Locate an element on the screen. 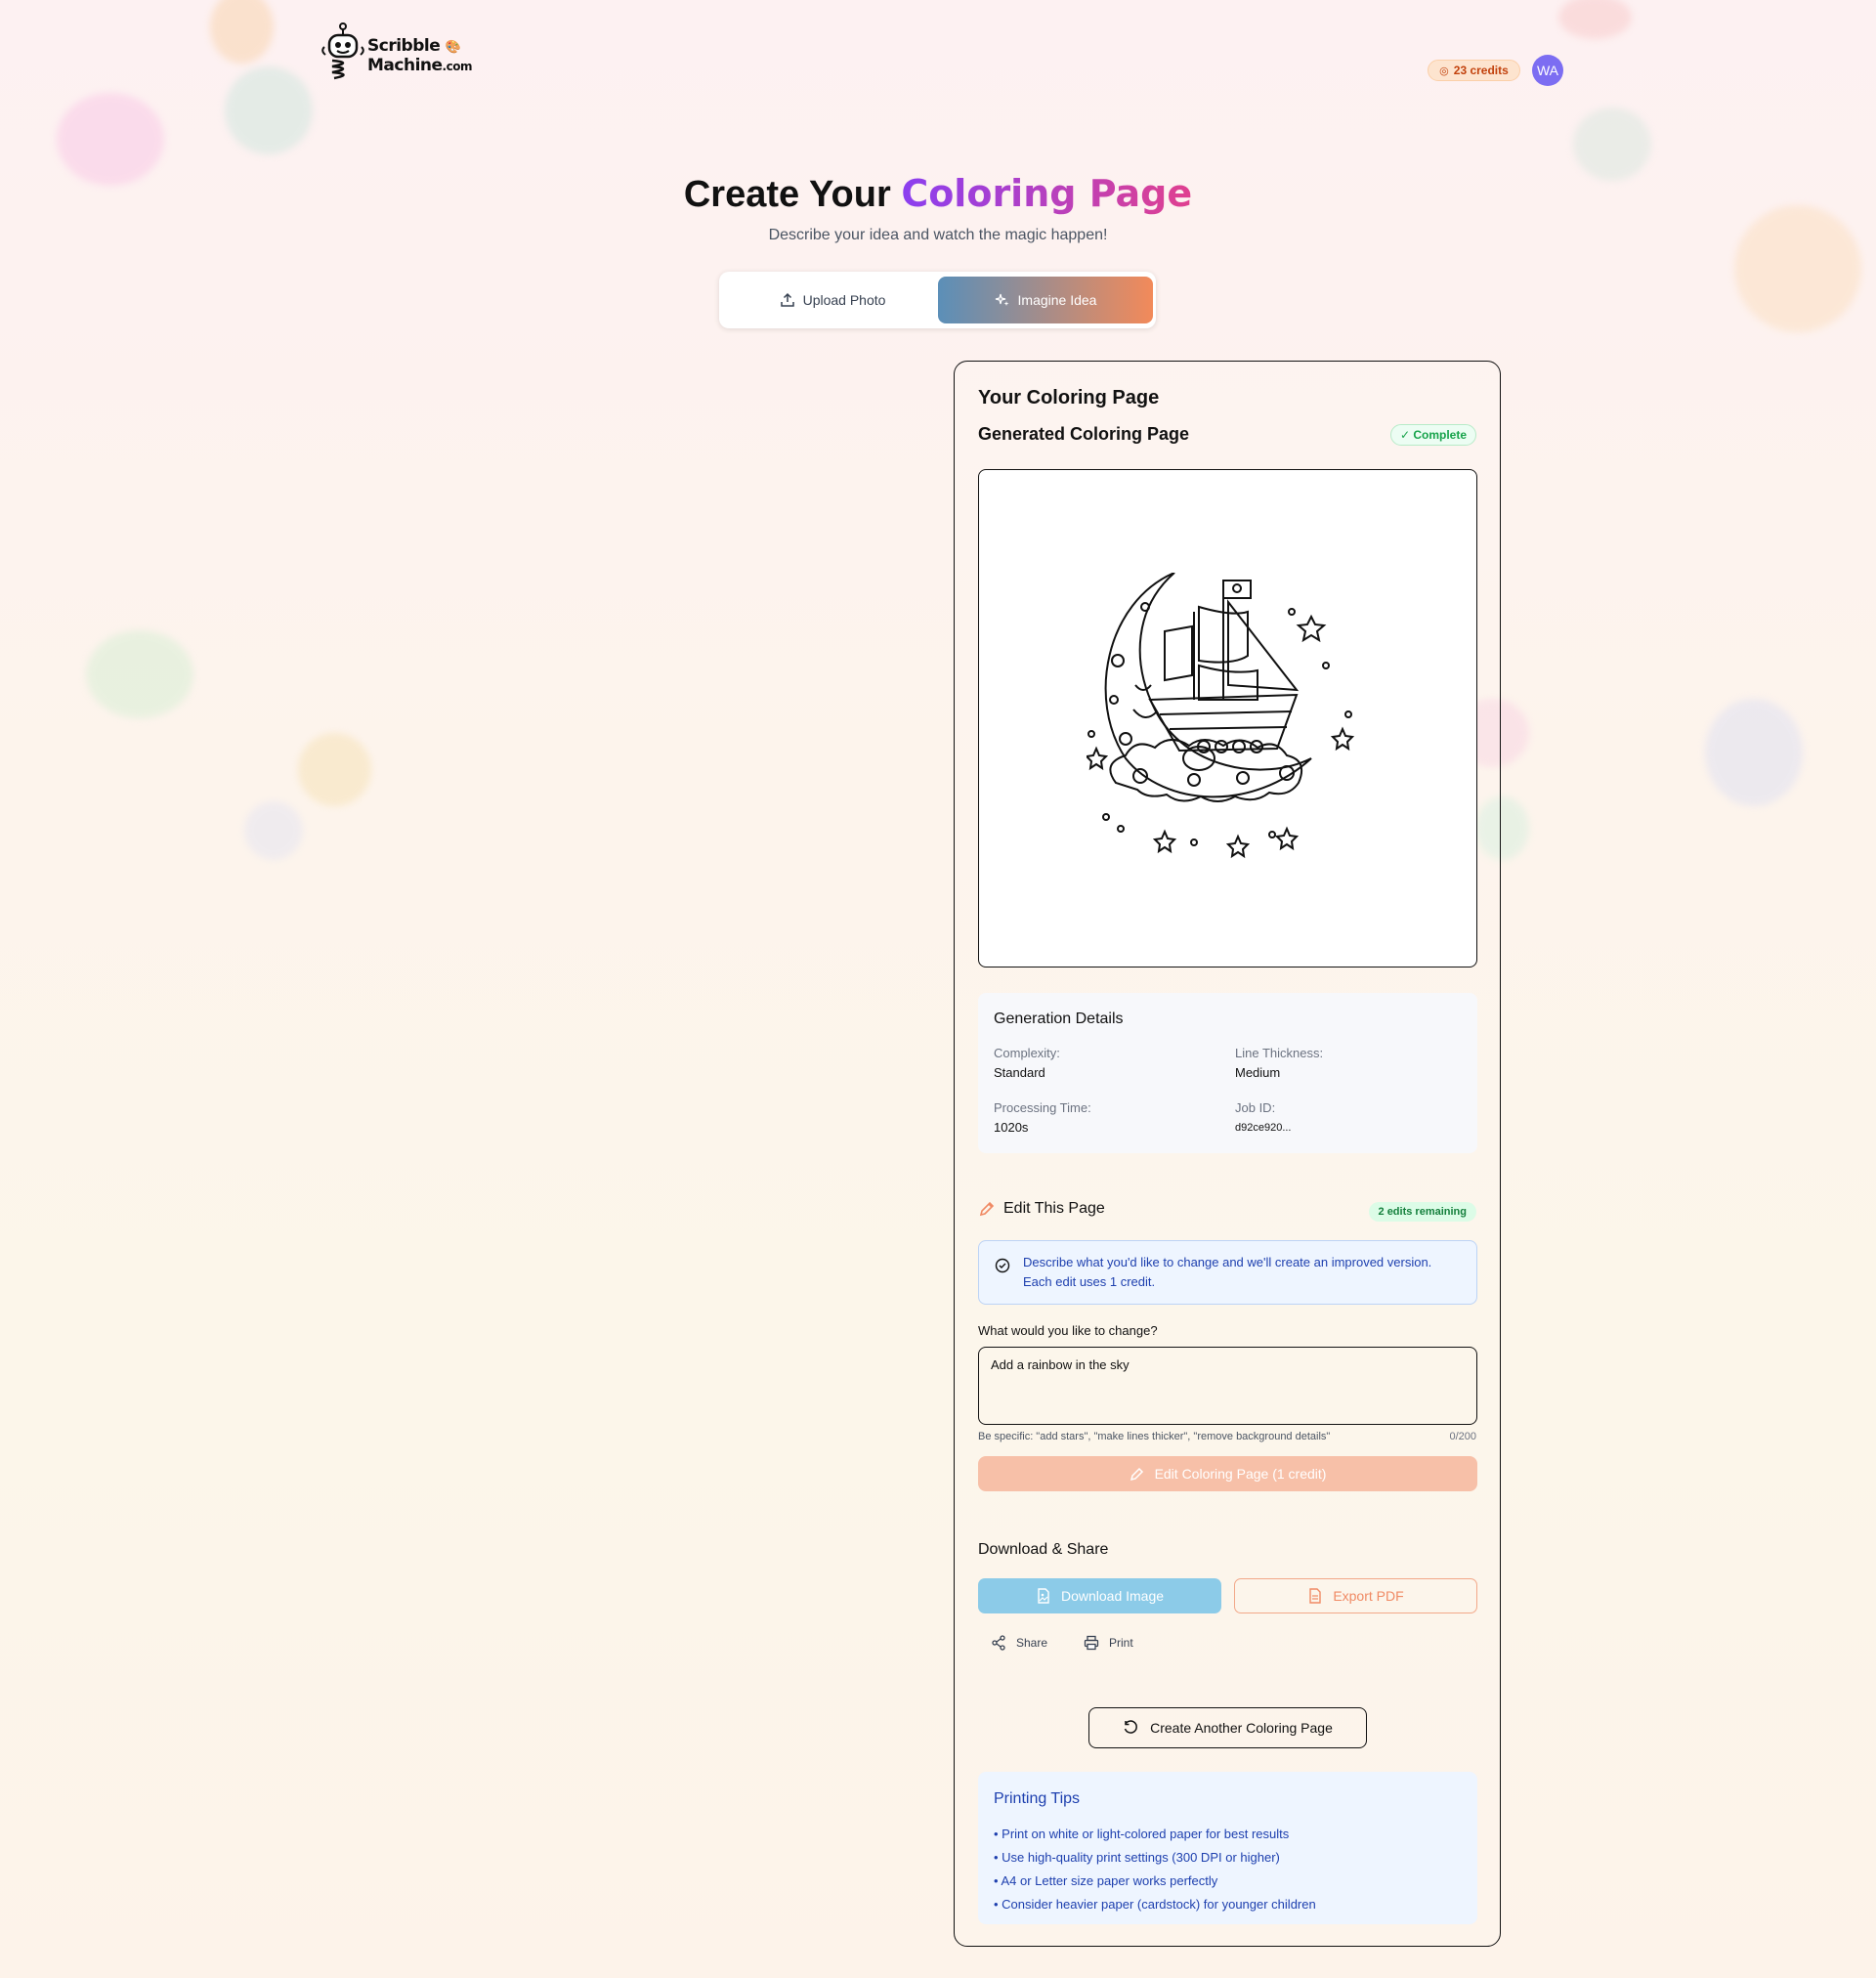  sparkles-icon is located at coordinates (1002, 299).